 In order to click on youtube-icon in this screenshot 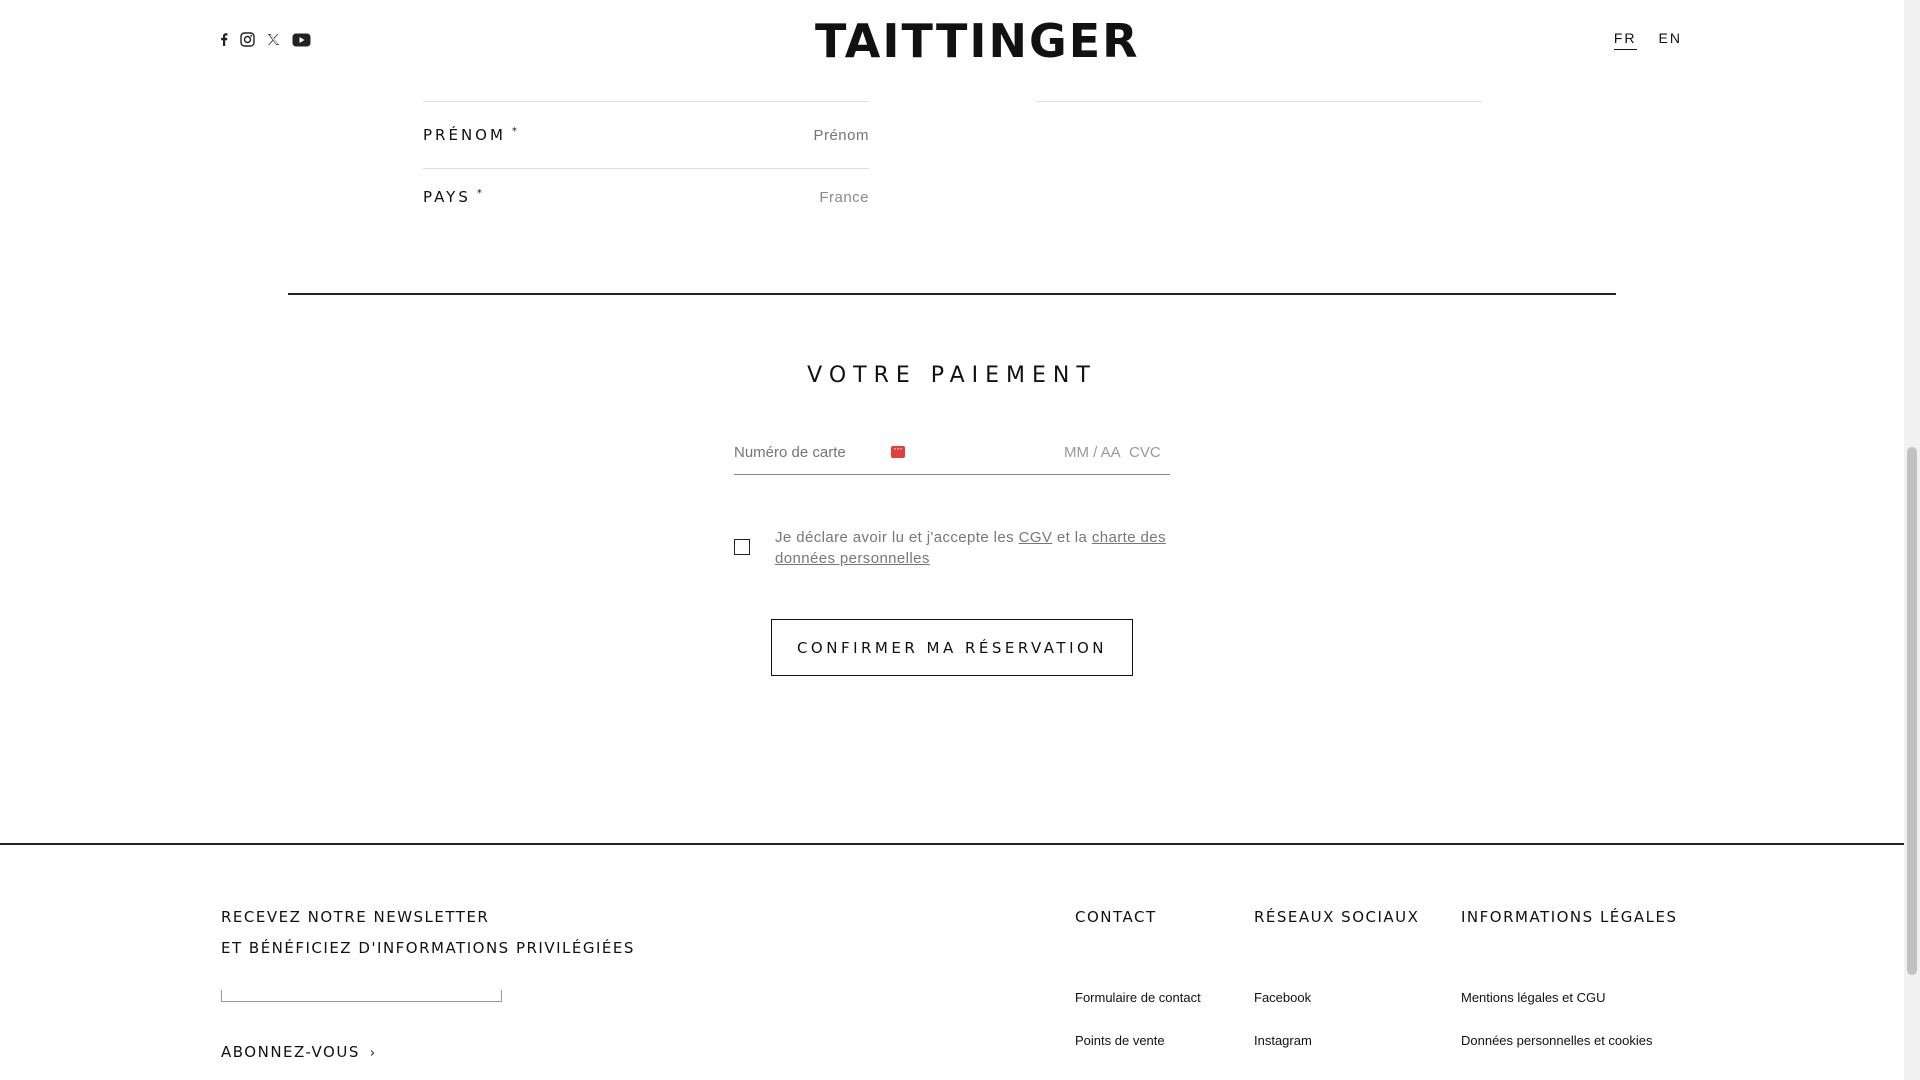, I will do `click(301, 40)`.